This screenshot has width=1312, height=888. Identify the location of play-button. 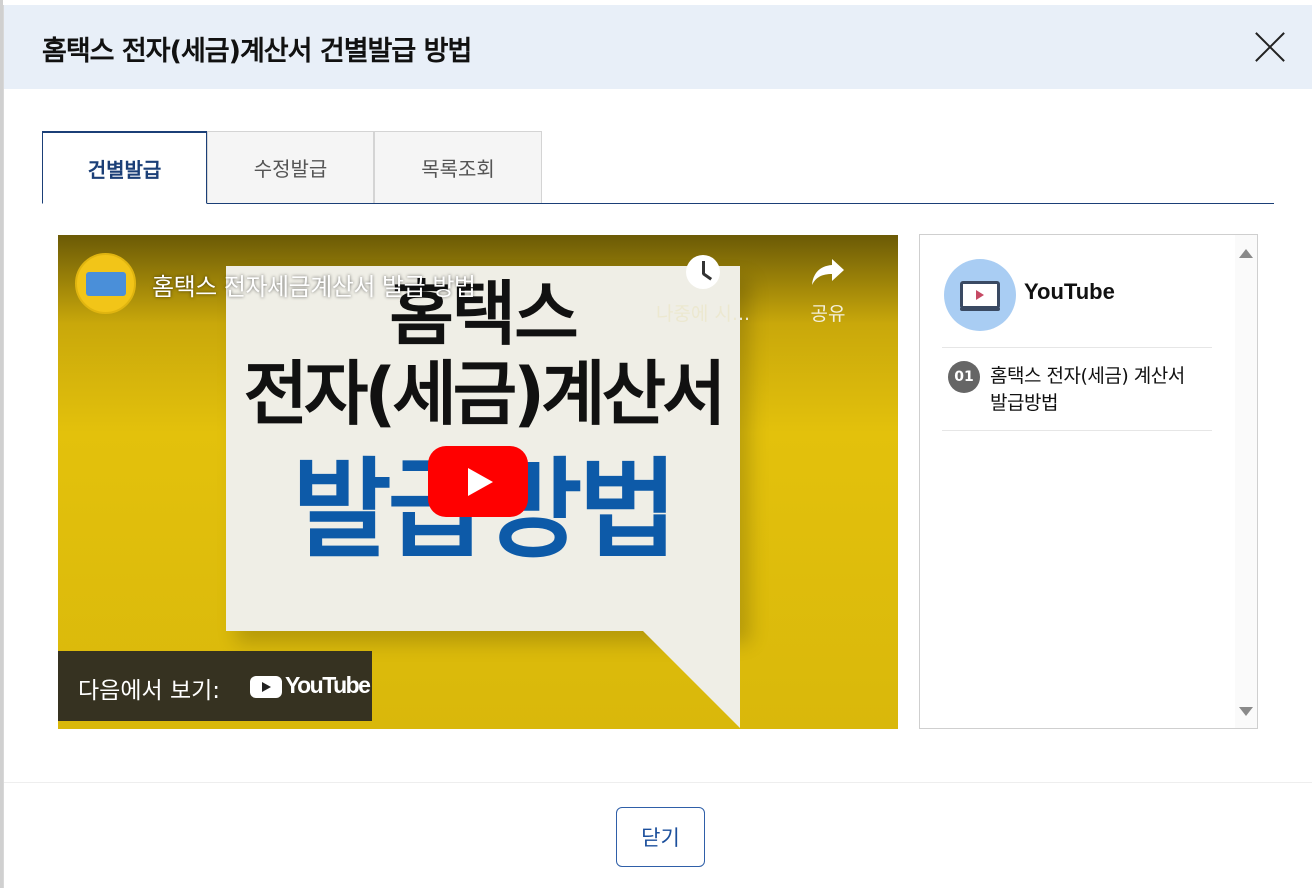
(478, 481).